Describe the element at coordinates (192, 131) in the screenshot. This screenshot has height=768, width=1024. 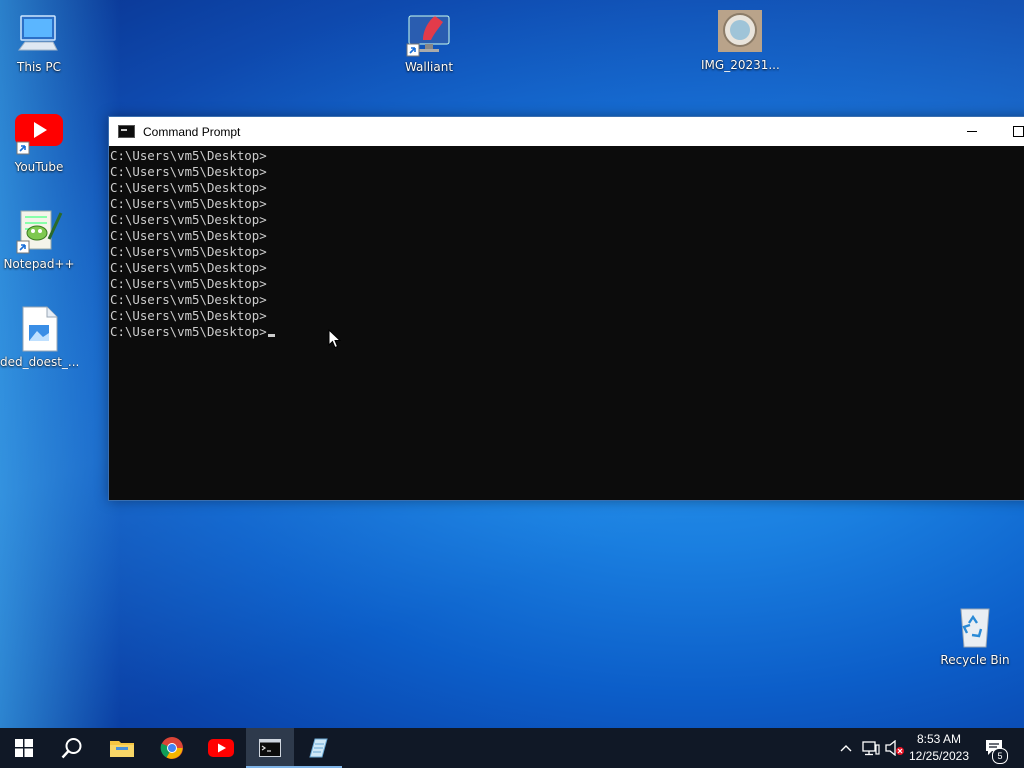
I see `window-title: Command Prompt` at that location.